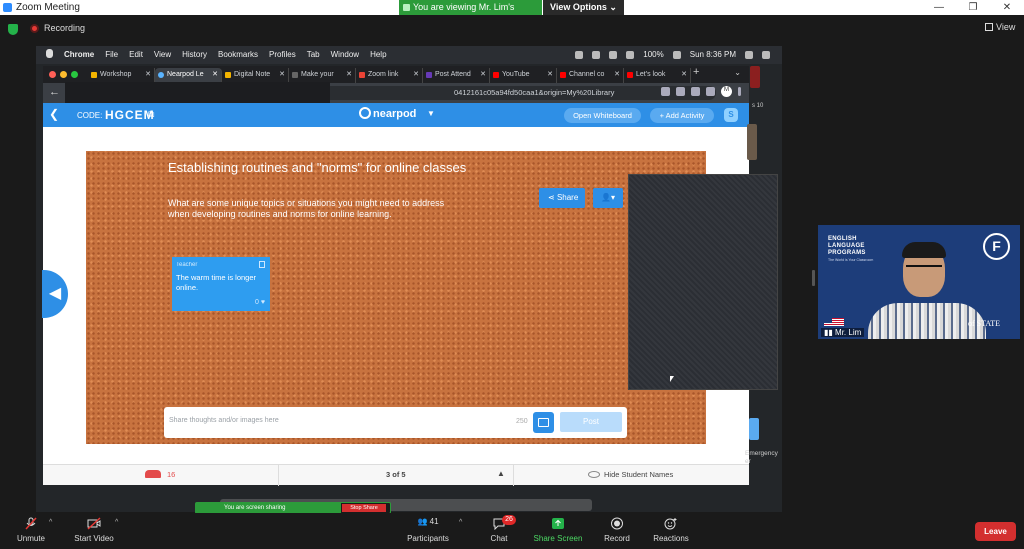 This screenshot has width=1024, height=549. Describe the element at coordinates (282, 54) in the screenshot. I see `menu-profiles: Profiles` at that location.